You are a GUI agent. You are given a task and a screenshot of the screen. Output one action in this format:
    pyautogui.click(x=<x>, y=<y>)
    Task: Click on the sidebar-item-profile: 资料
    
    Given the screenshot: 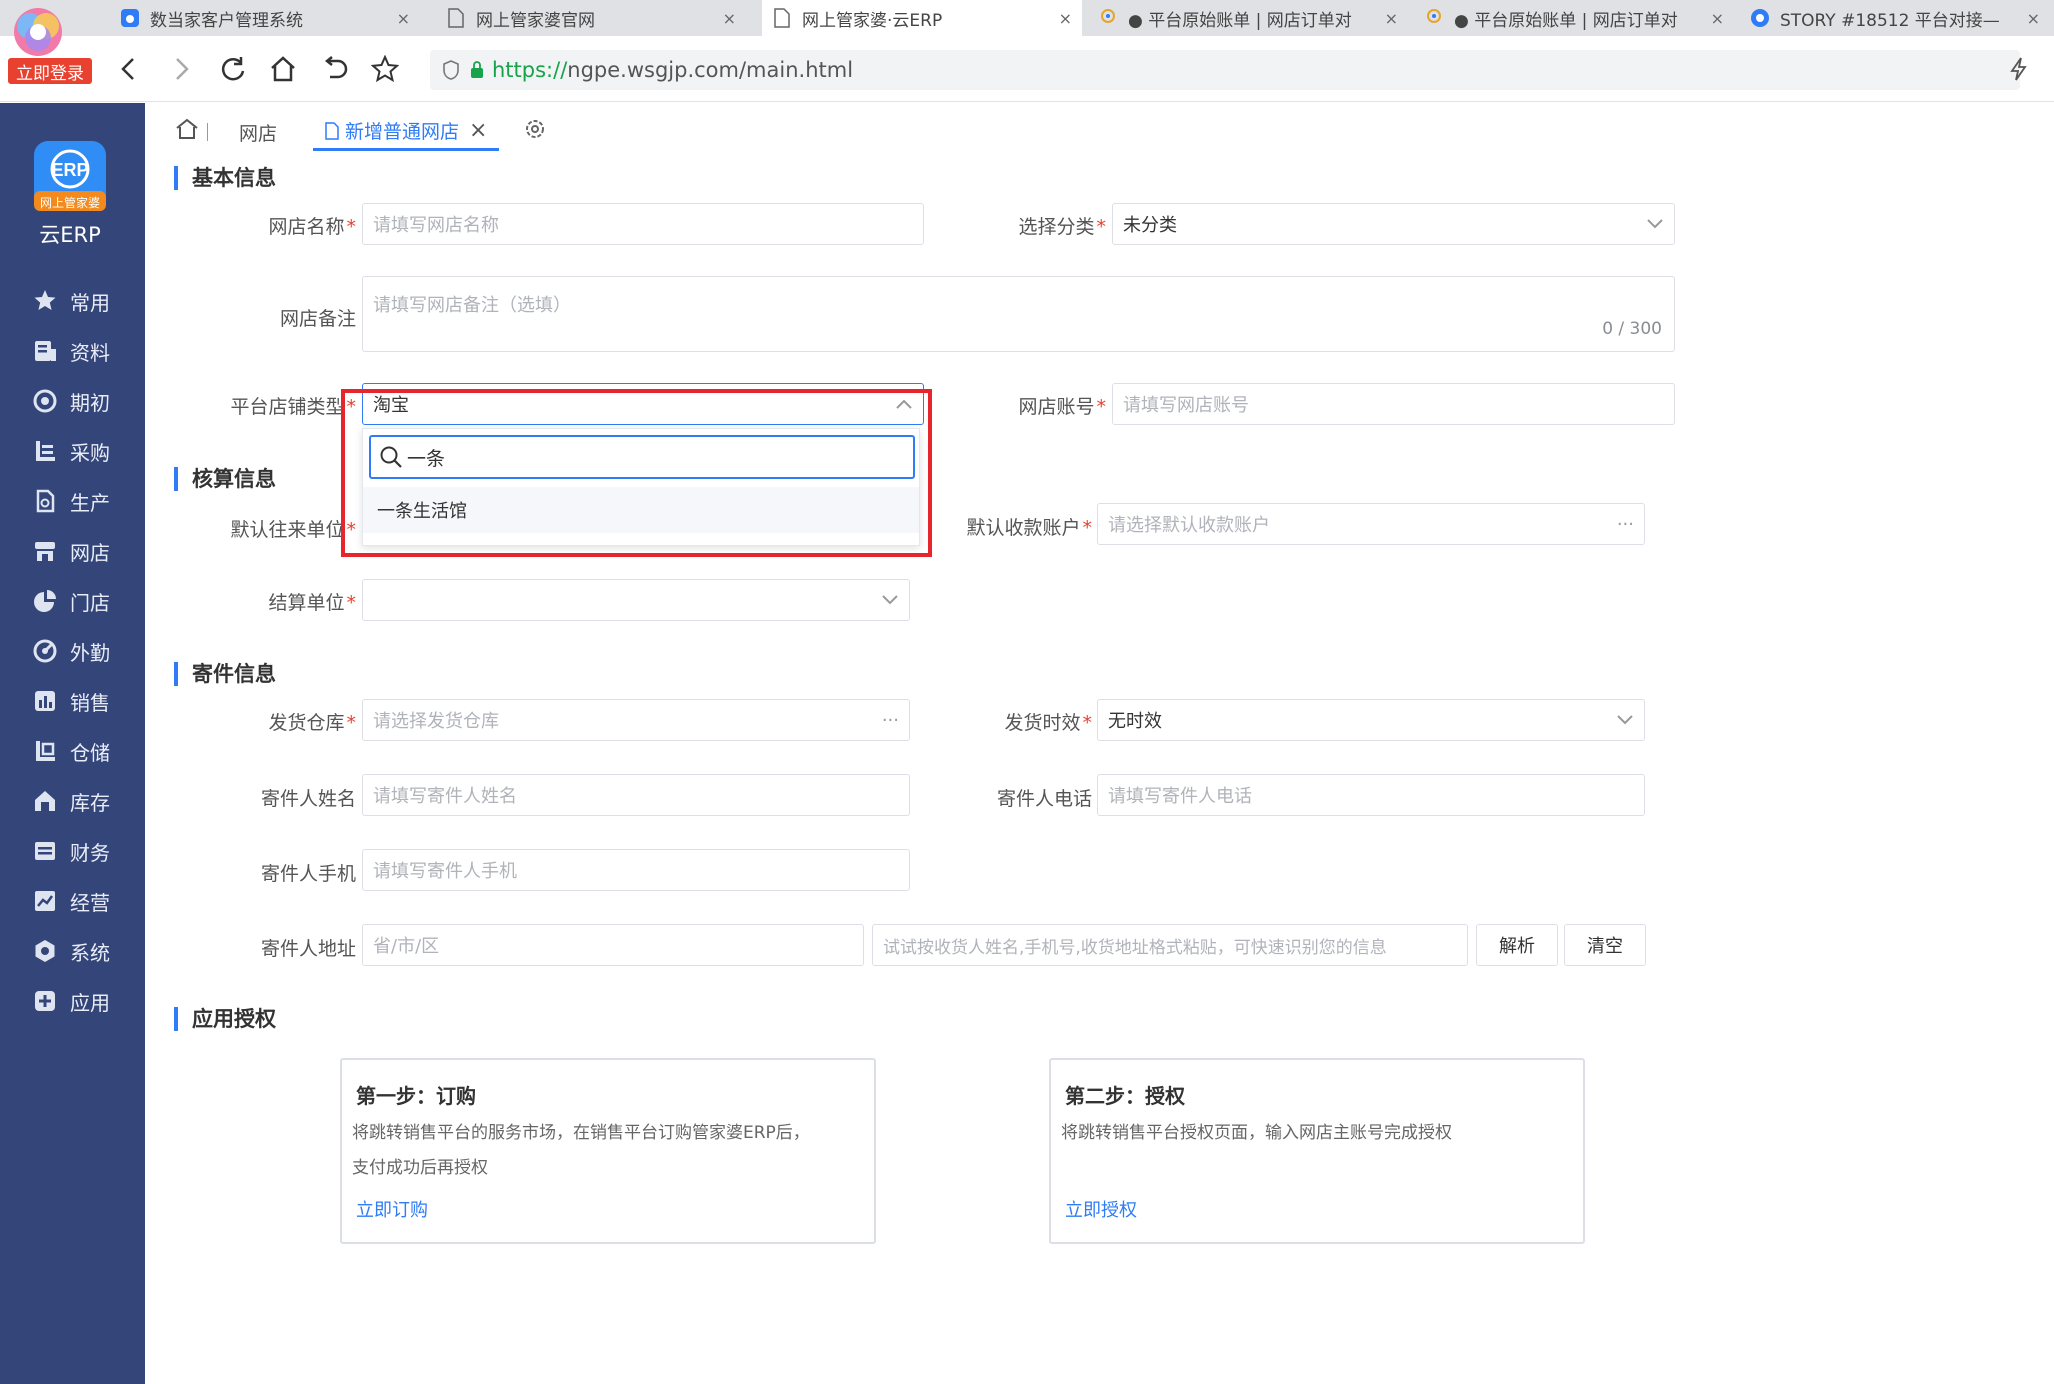 What is the action you would take?
    pyautogui.click(x=72, y=351)
    